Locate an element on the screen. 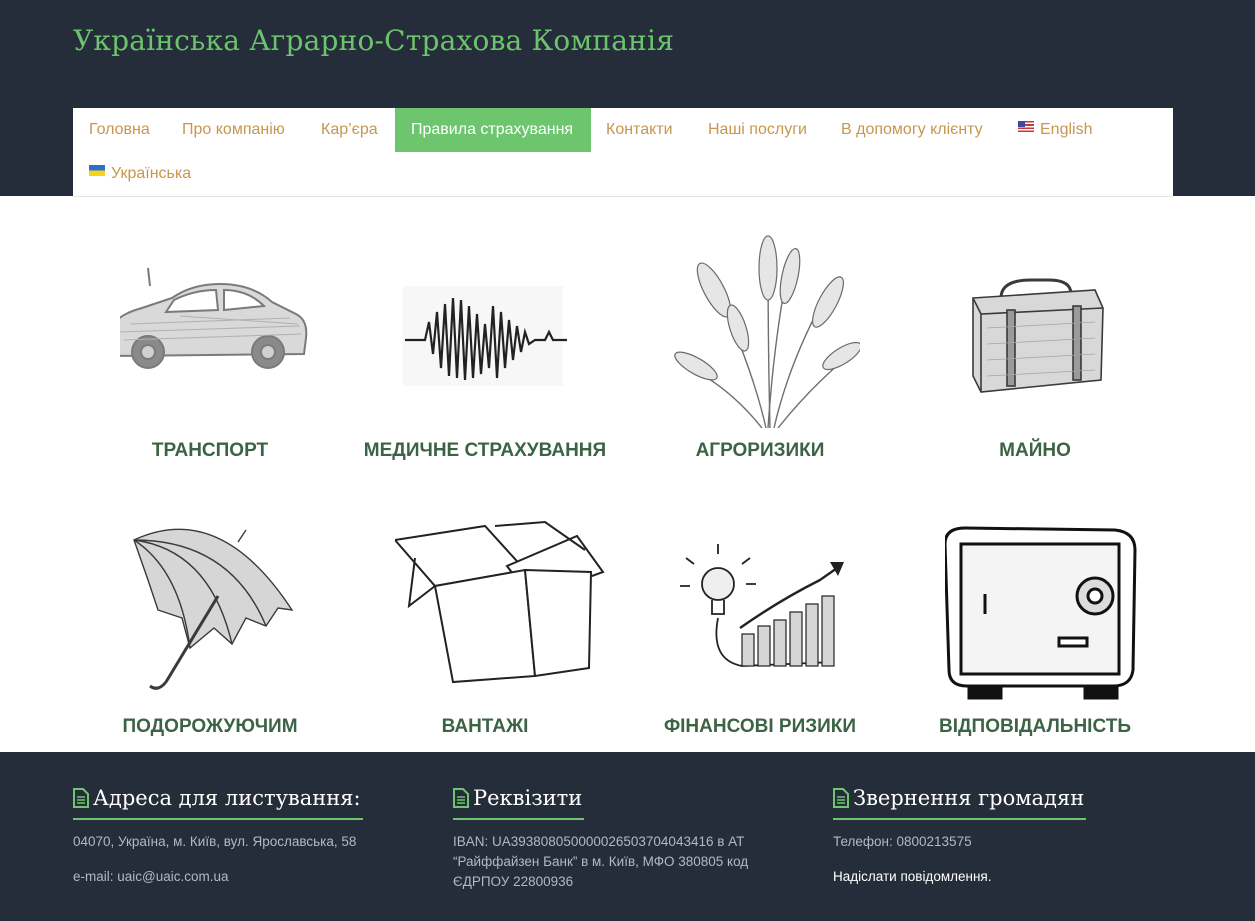 Image resolution: width=1255 pixels, height=921 pixels. footer-appeals-heading-text: Звернення громадян is located at coordinates (969, 798).